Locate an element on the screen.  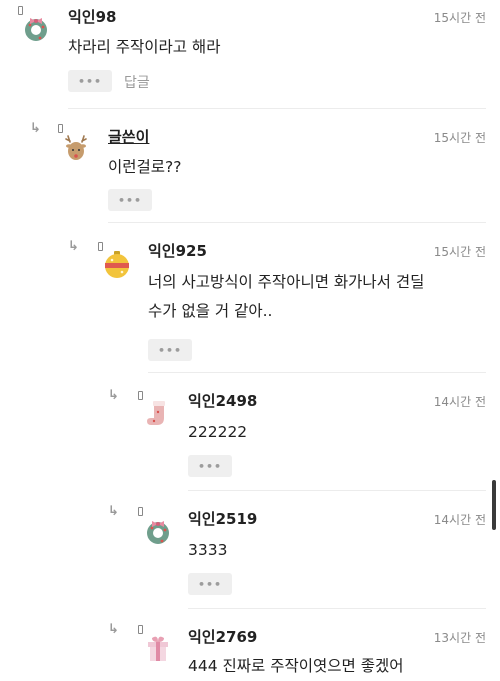
commenter-name: 글쓴이 is located at coordinates (128, 136).